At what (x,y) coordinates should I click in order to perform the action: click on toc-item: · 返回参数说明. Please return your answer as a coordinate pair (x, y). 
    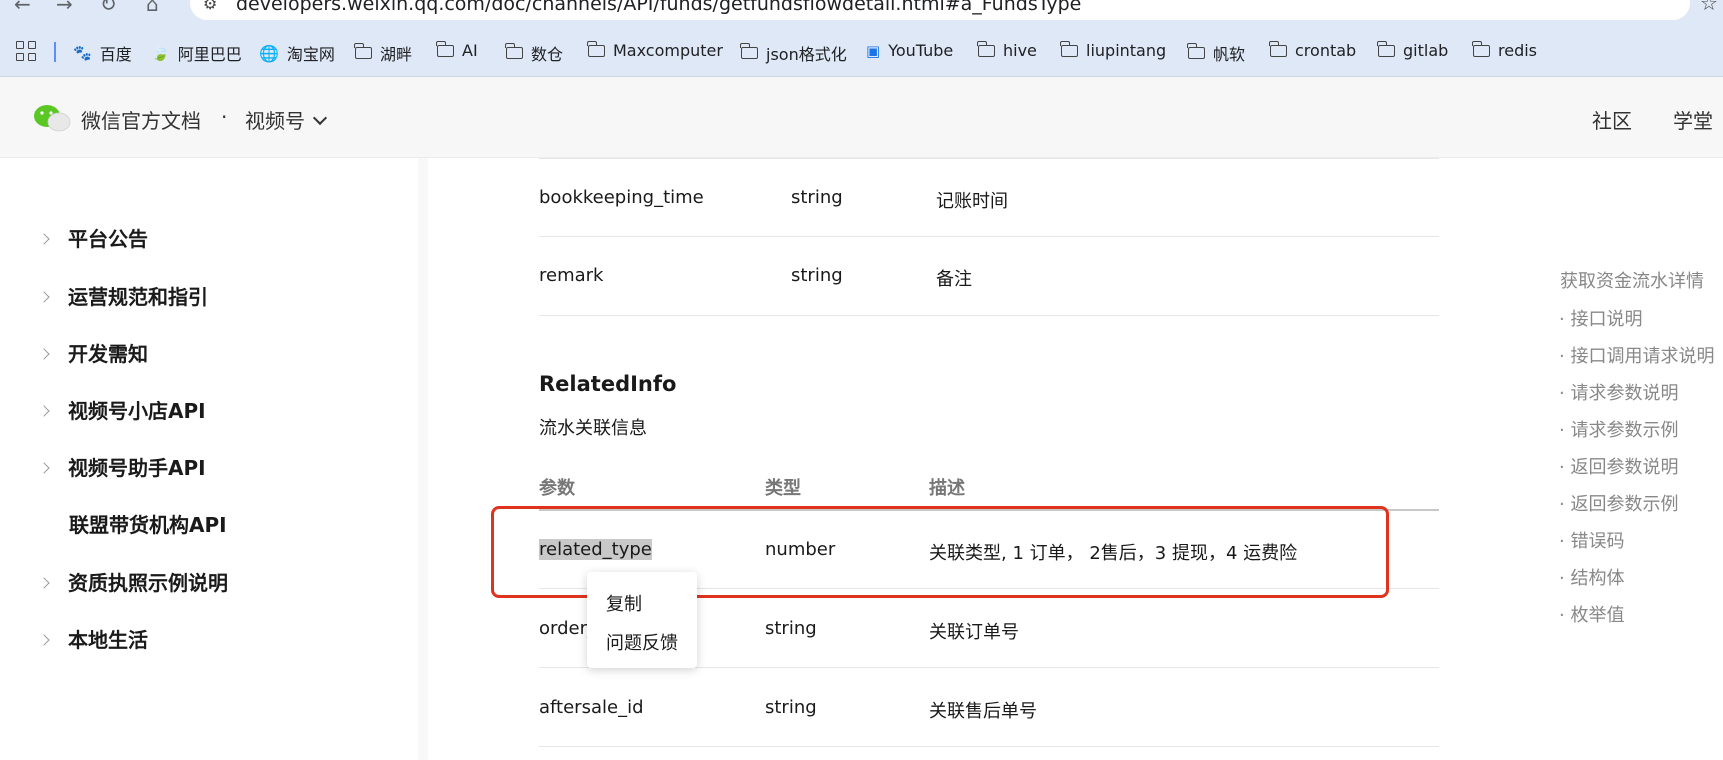
    Looking at the image, I should click on (1618, 466).